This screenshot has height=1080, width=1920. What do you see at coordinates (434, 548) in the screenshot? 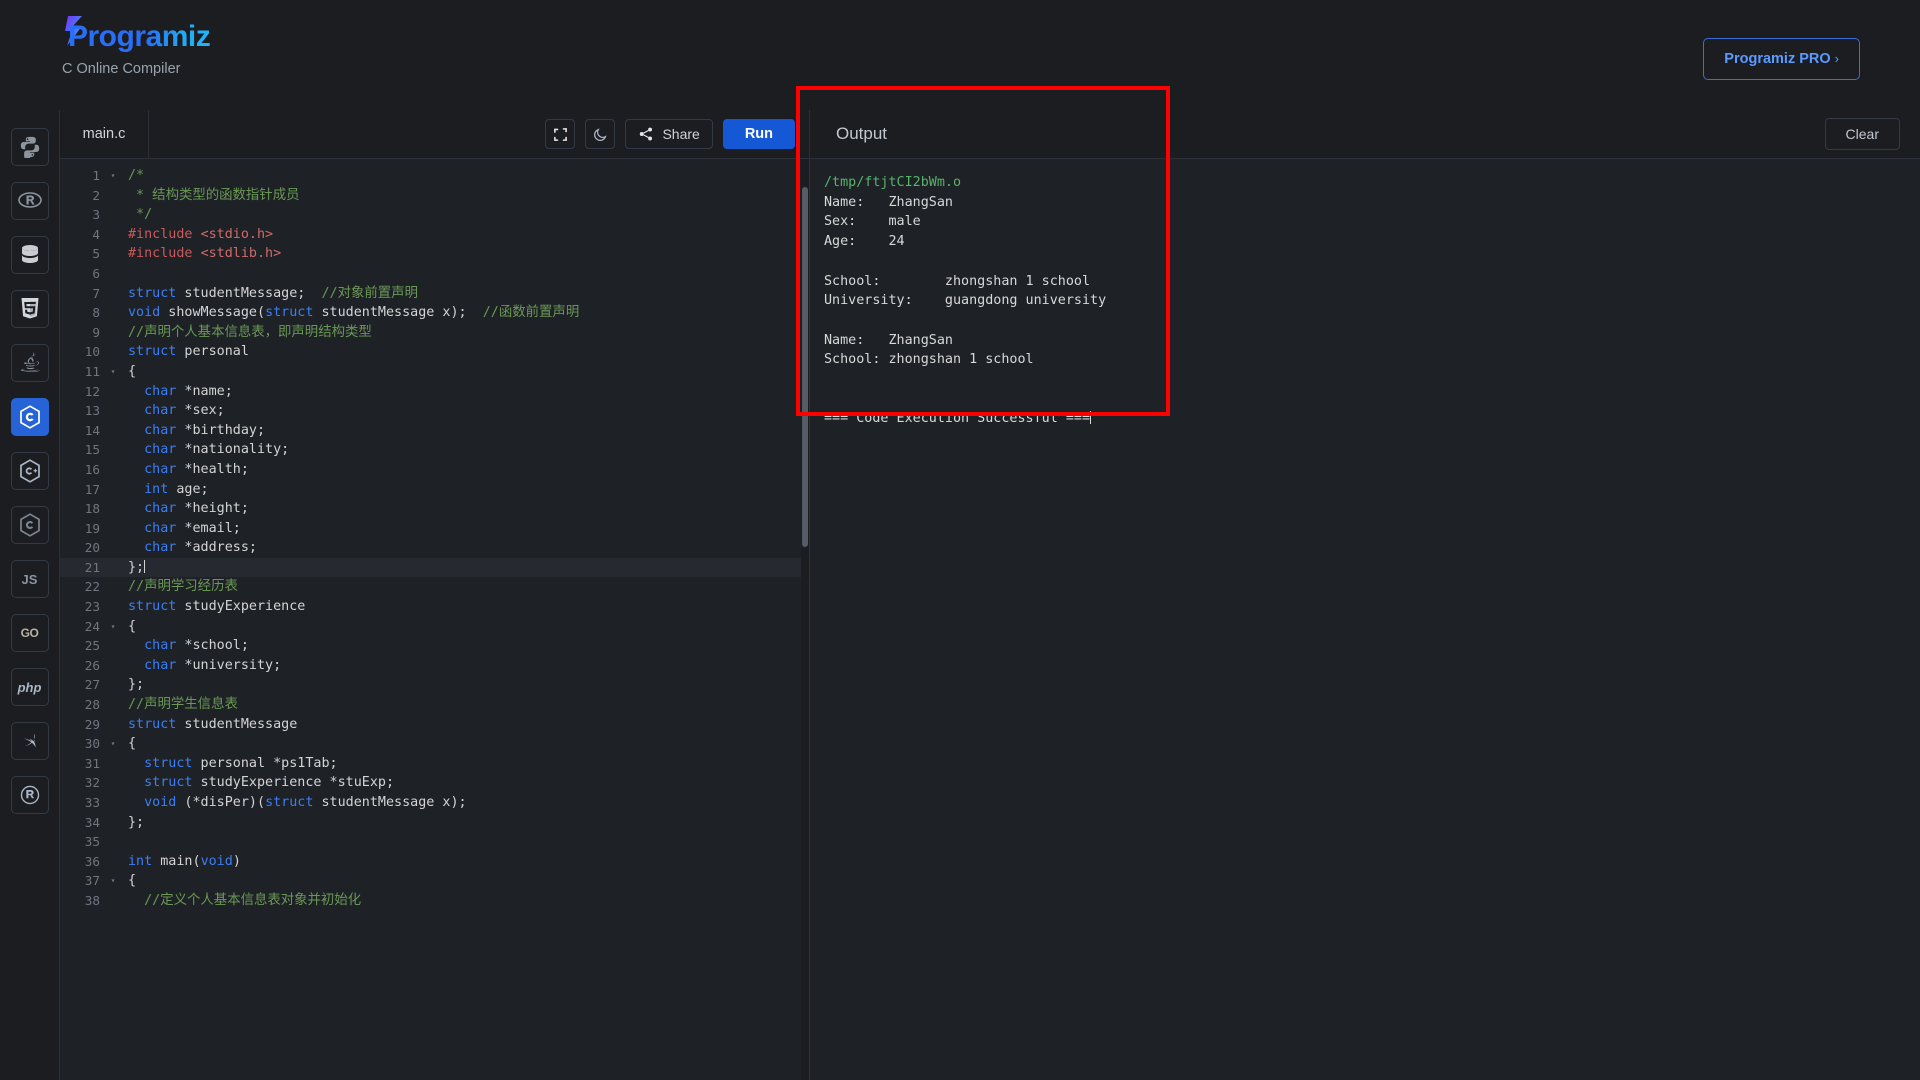
I see `code-line: 20 char *address;` at bounding box center [434, 548].